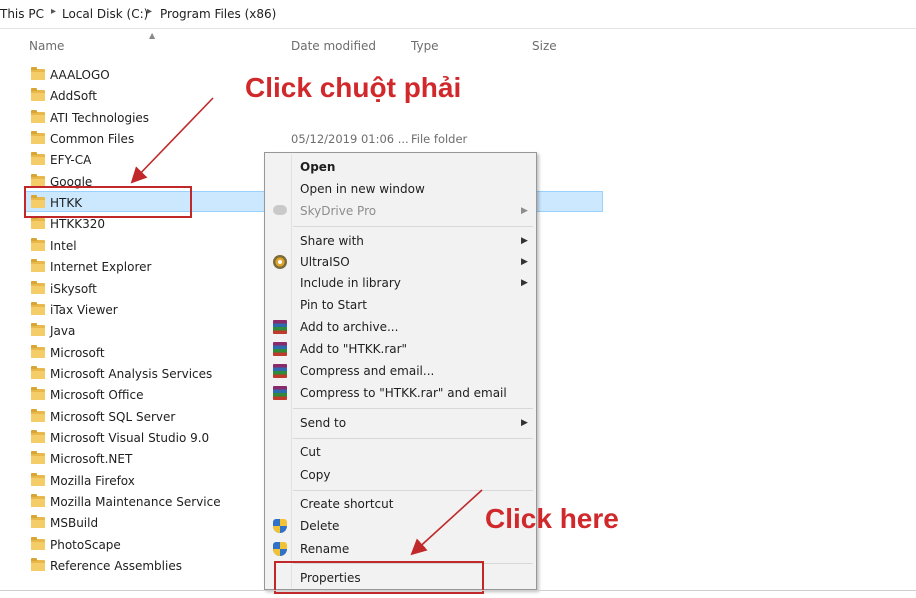  What do you see at coordinates (446, 522) in the screenshot?
I see `arrow-to-properties` at bounding box center [446, 522].